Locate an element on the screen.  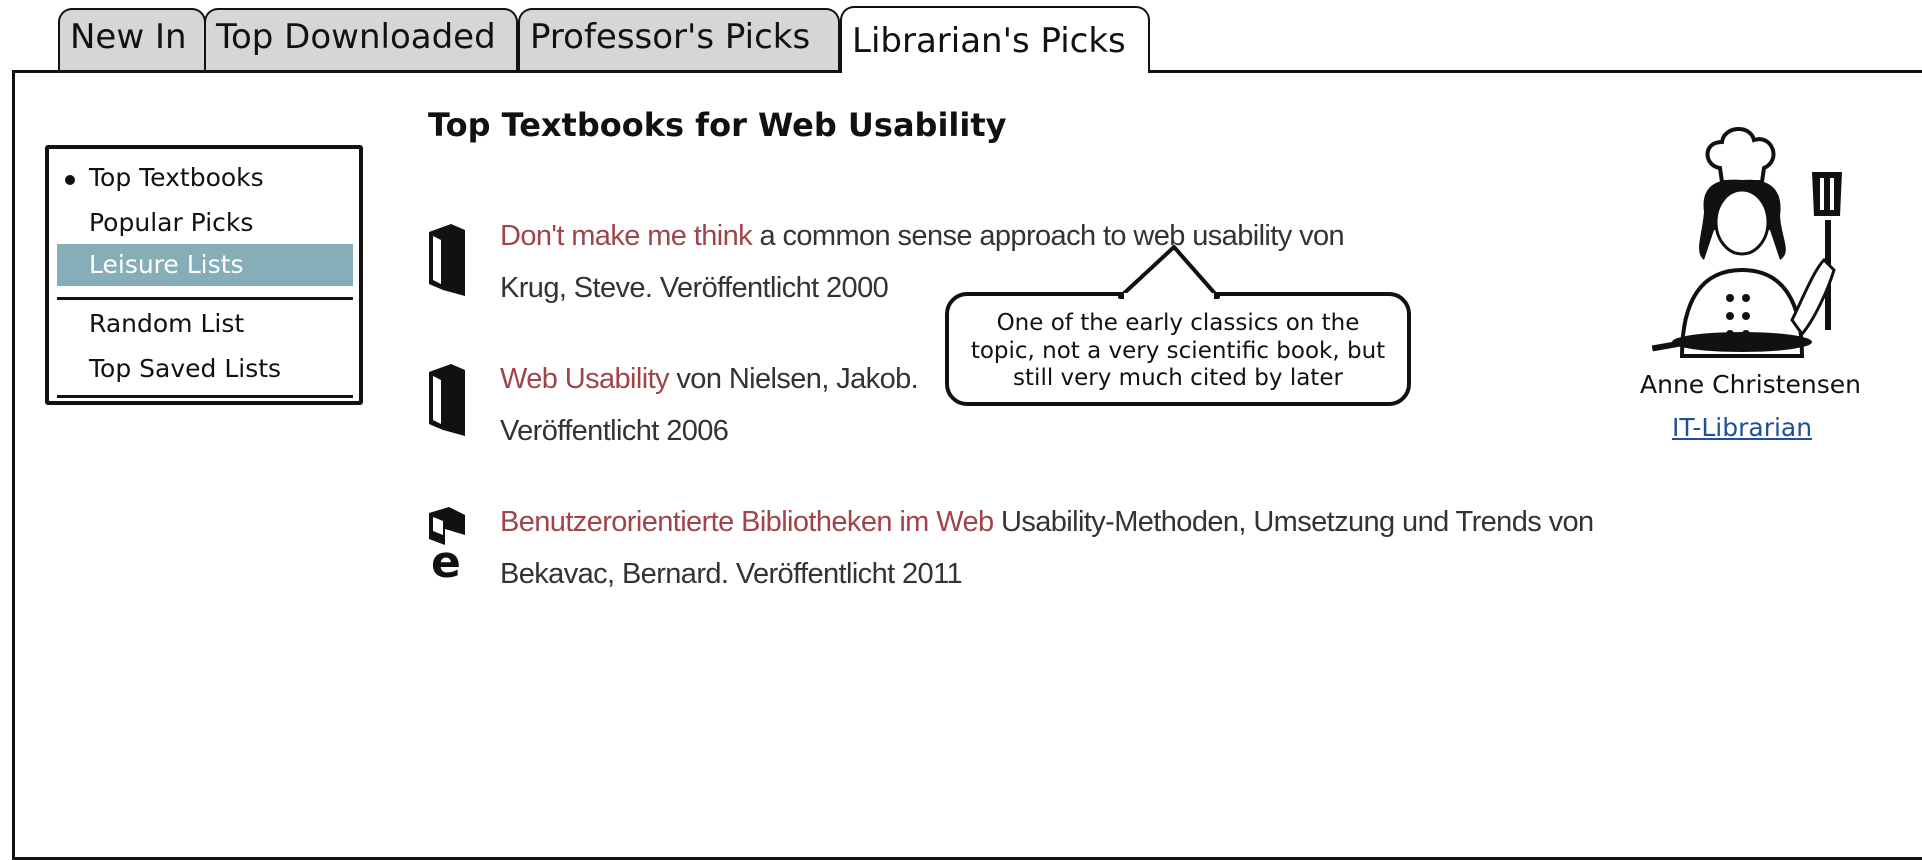
sidebar-item-popular-picks: Popular Picks is located at coordinates (204, 222).